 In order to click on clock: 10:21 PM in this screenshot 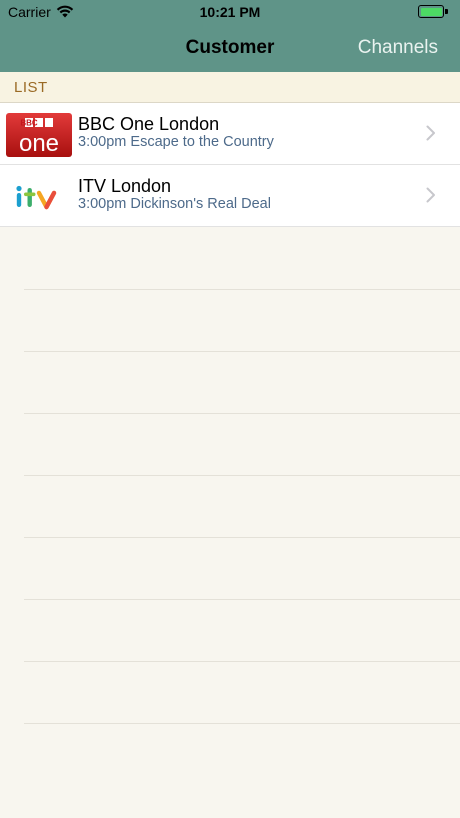, I will do `click(230, 12)`.